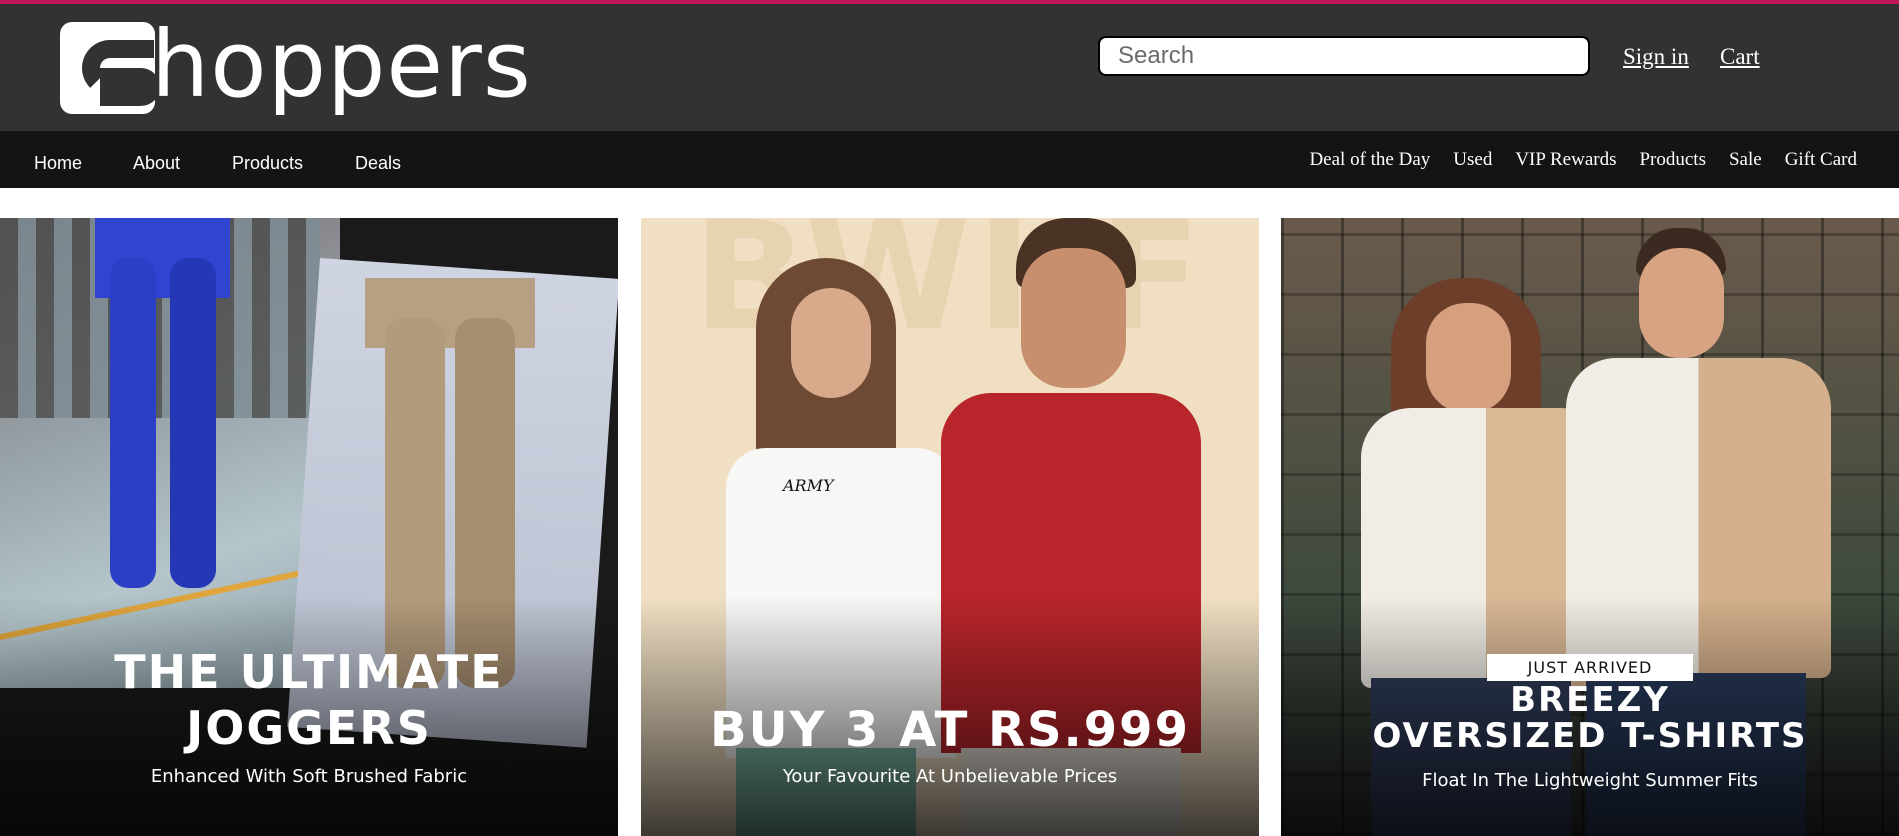  I want to click on shoppers-logo: hoppers, so click(300, 68).